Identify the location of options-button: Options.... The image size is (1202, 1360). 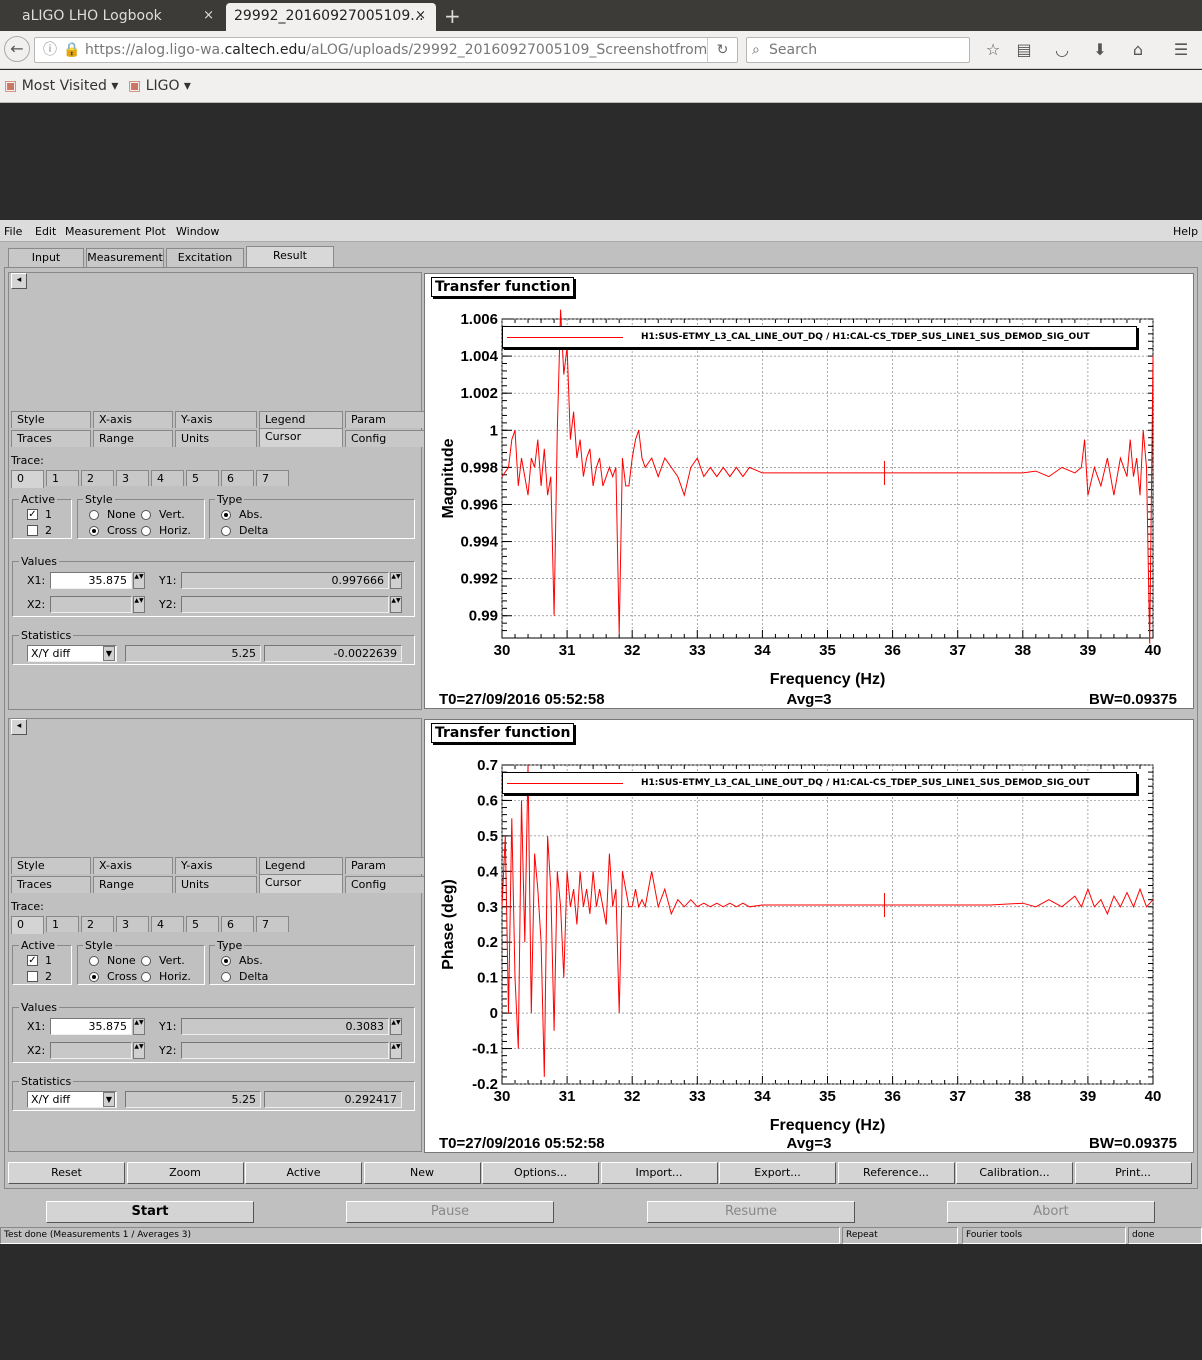
(540, 1173).